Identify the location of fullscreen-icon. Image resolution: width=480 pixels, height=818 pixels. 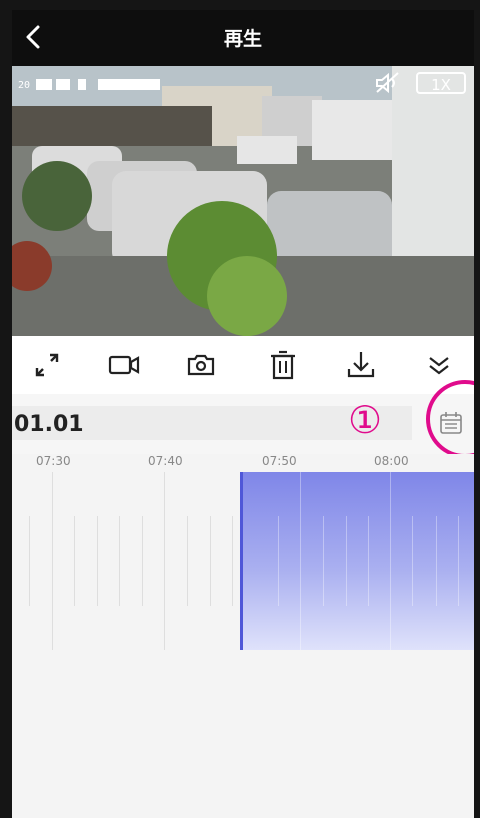
(47, 365).